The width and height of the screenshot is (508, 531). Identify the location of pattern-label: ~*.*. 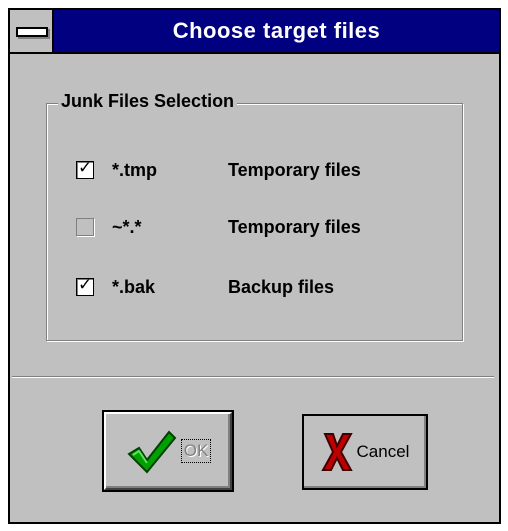
(127, 226).